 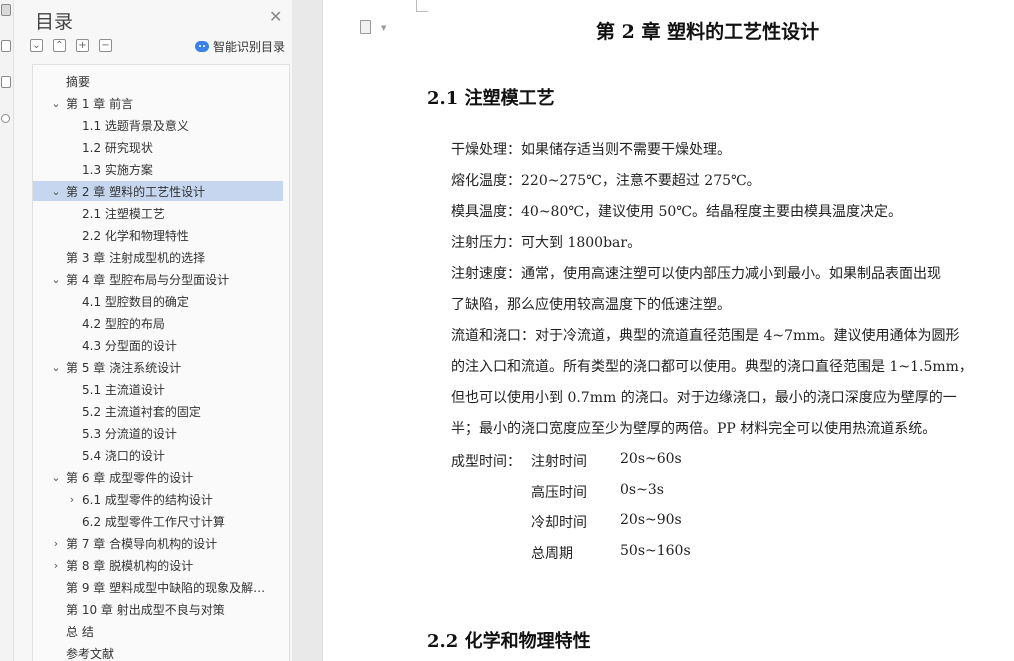 I want to click on molding-time-name: 总周期, so click(x=552, y=554).